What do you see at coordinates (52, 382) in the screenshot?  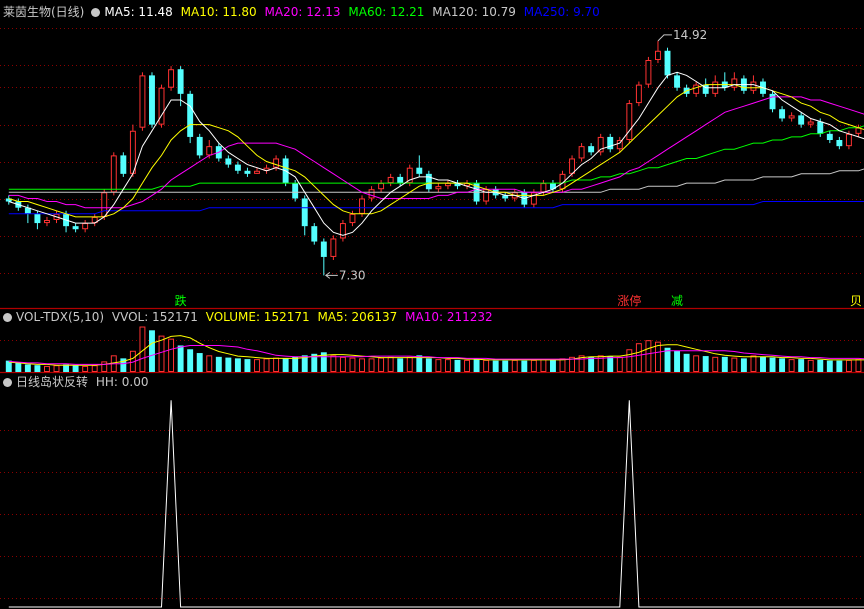 I see `indicator-name: 日线岛状反转` at bounding box center [52, 382].